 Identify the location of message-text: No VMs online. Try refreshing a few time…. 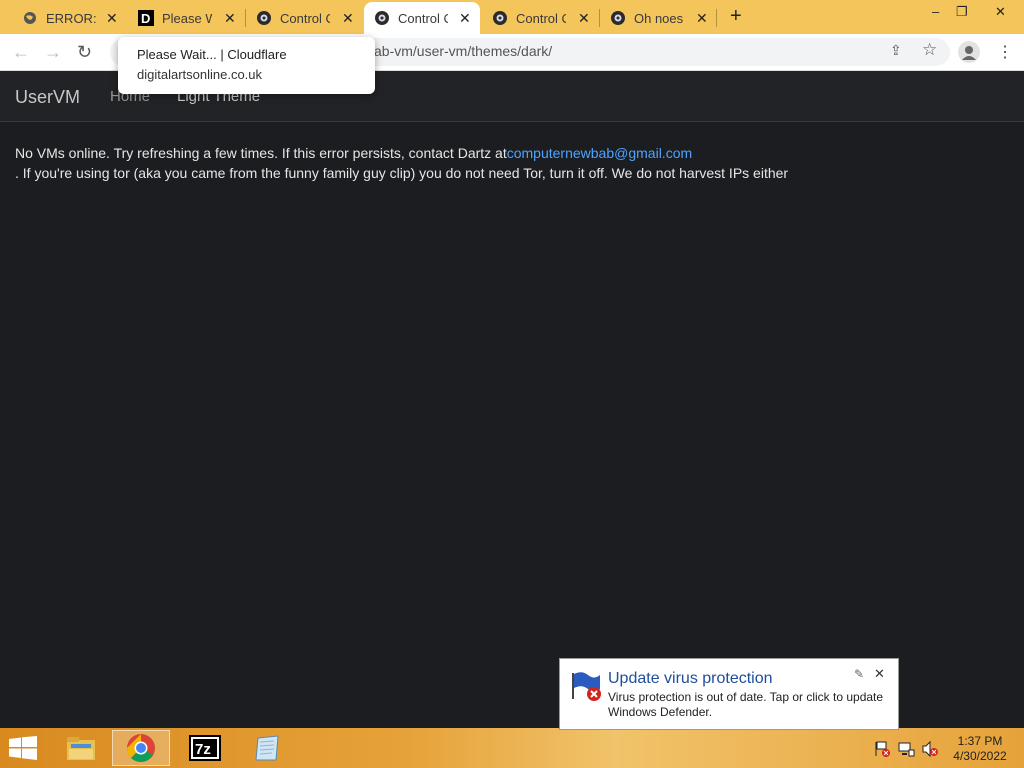
(261, 153).